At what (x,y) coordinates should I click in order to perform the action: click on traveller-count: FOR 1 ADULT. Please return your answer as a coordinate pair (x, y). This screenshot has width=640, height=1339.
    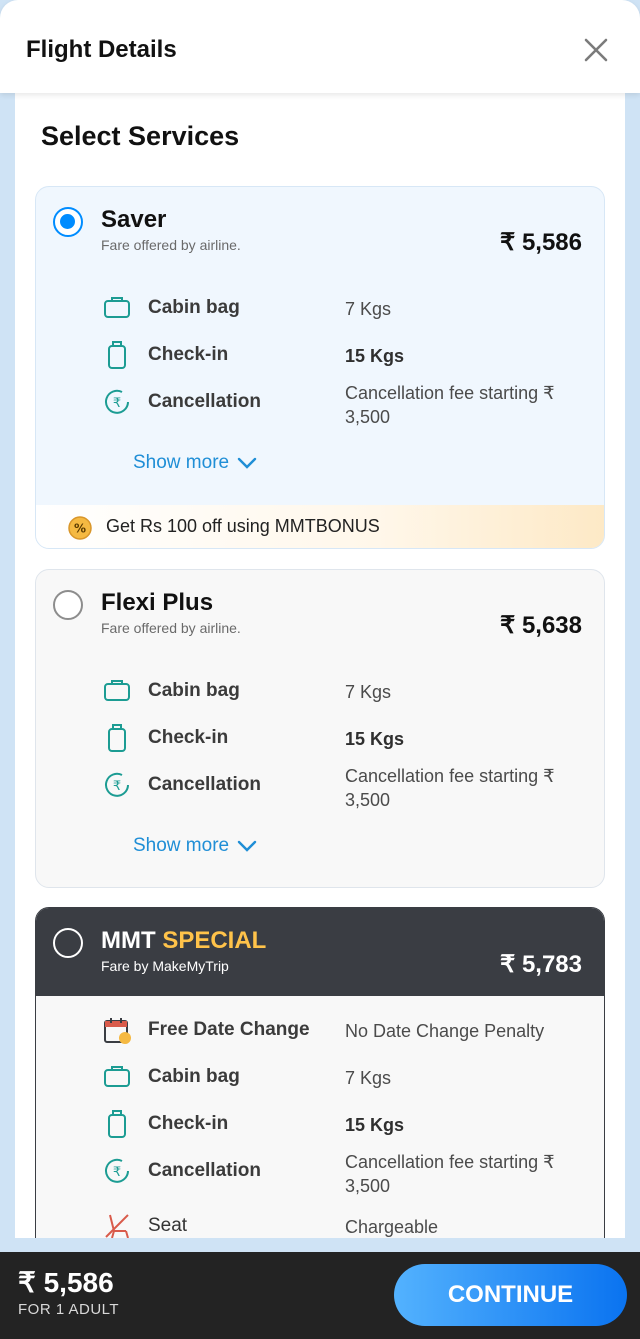
    Looking at the image, I should click on (69, 1309).